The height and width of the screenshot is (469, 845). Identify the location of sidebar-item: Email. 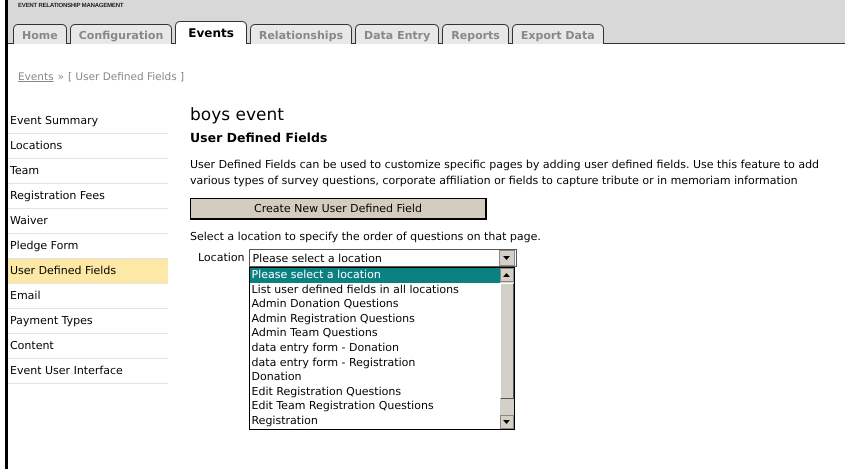
(88, 296).